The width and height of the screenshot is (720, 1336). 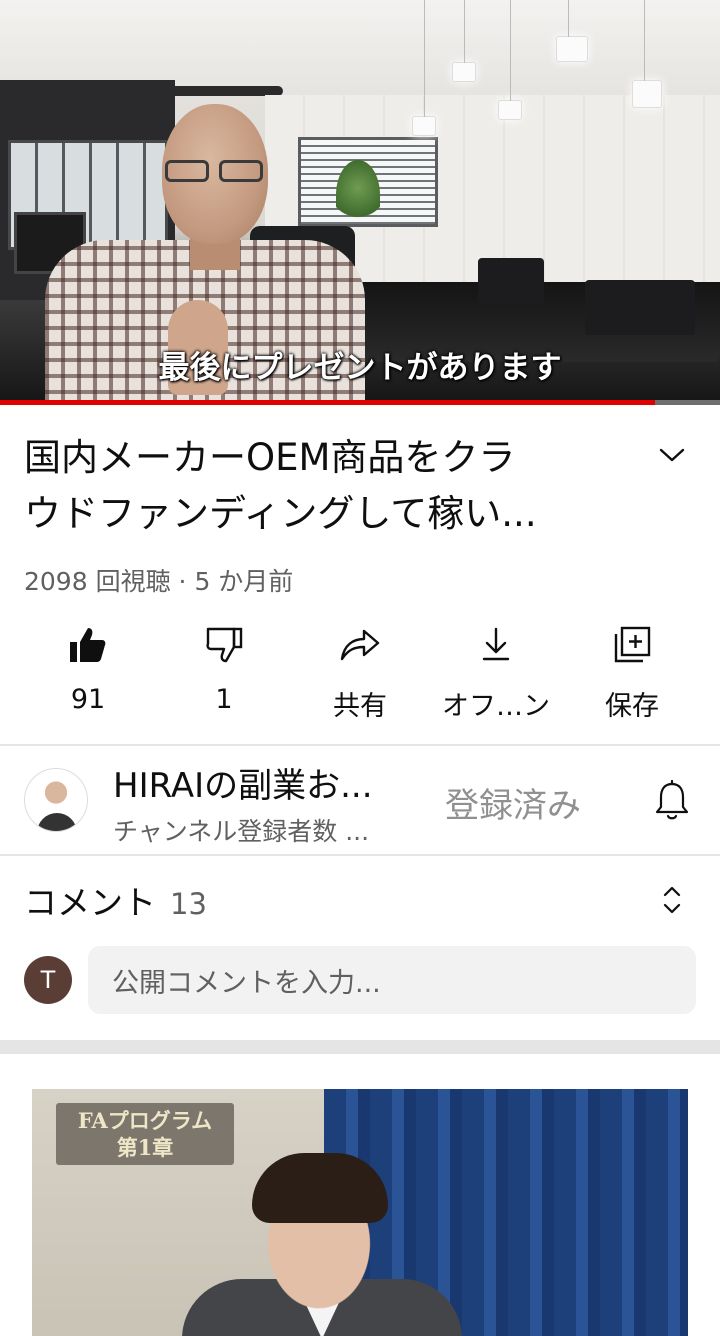 What do you see at coordinates (145, 1147) in the screenshot?
I see `thumbnail-caption-line: 第1章` at bounding box center [145, 1147].